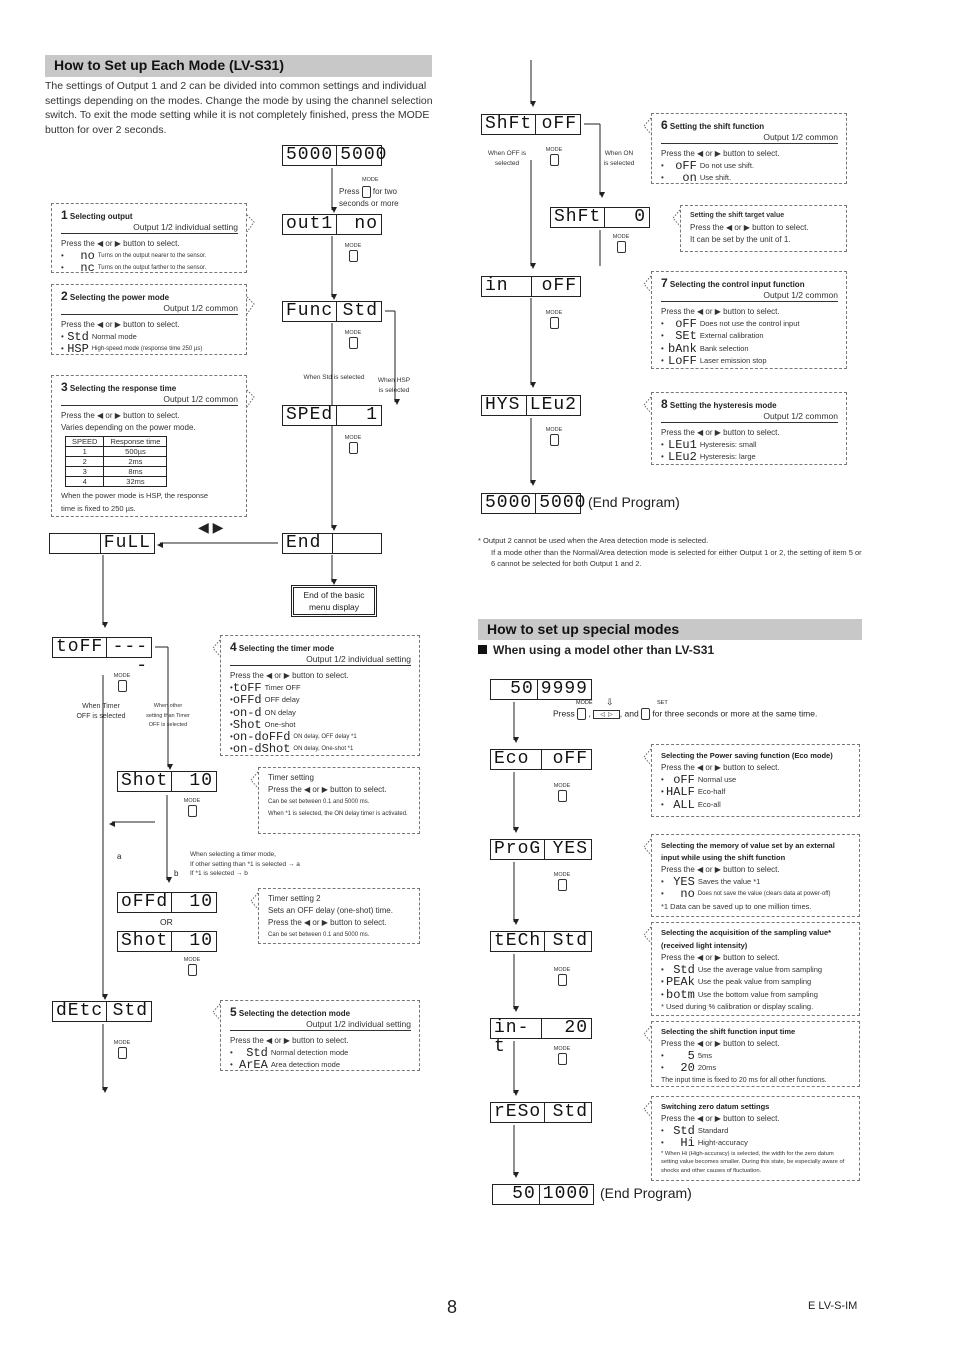  Describe the element at coordinates (833, 1306) in the screenshot. I see `document-code: E LV-S-IM` at that location.